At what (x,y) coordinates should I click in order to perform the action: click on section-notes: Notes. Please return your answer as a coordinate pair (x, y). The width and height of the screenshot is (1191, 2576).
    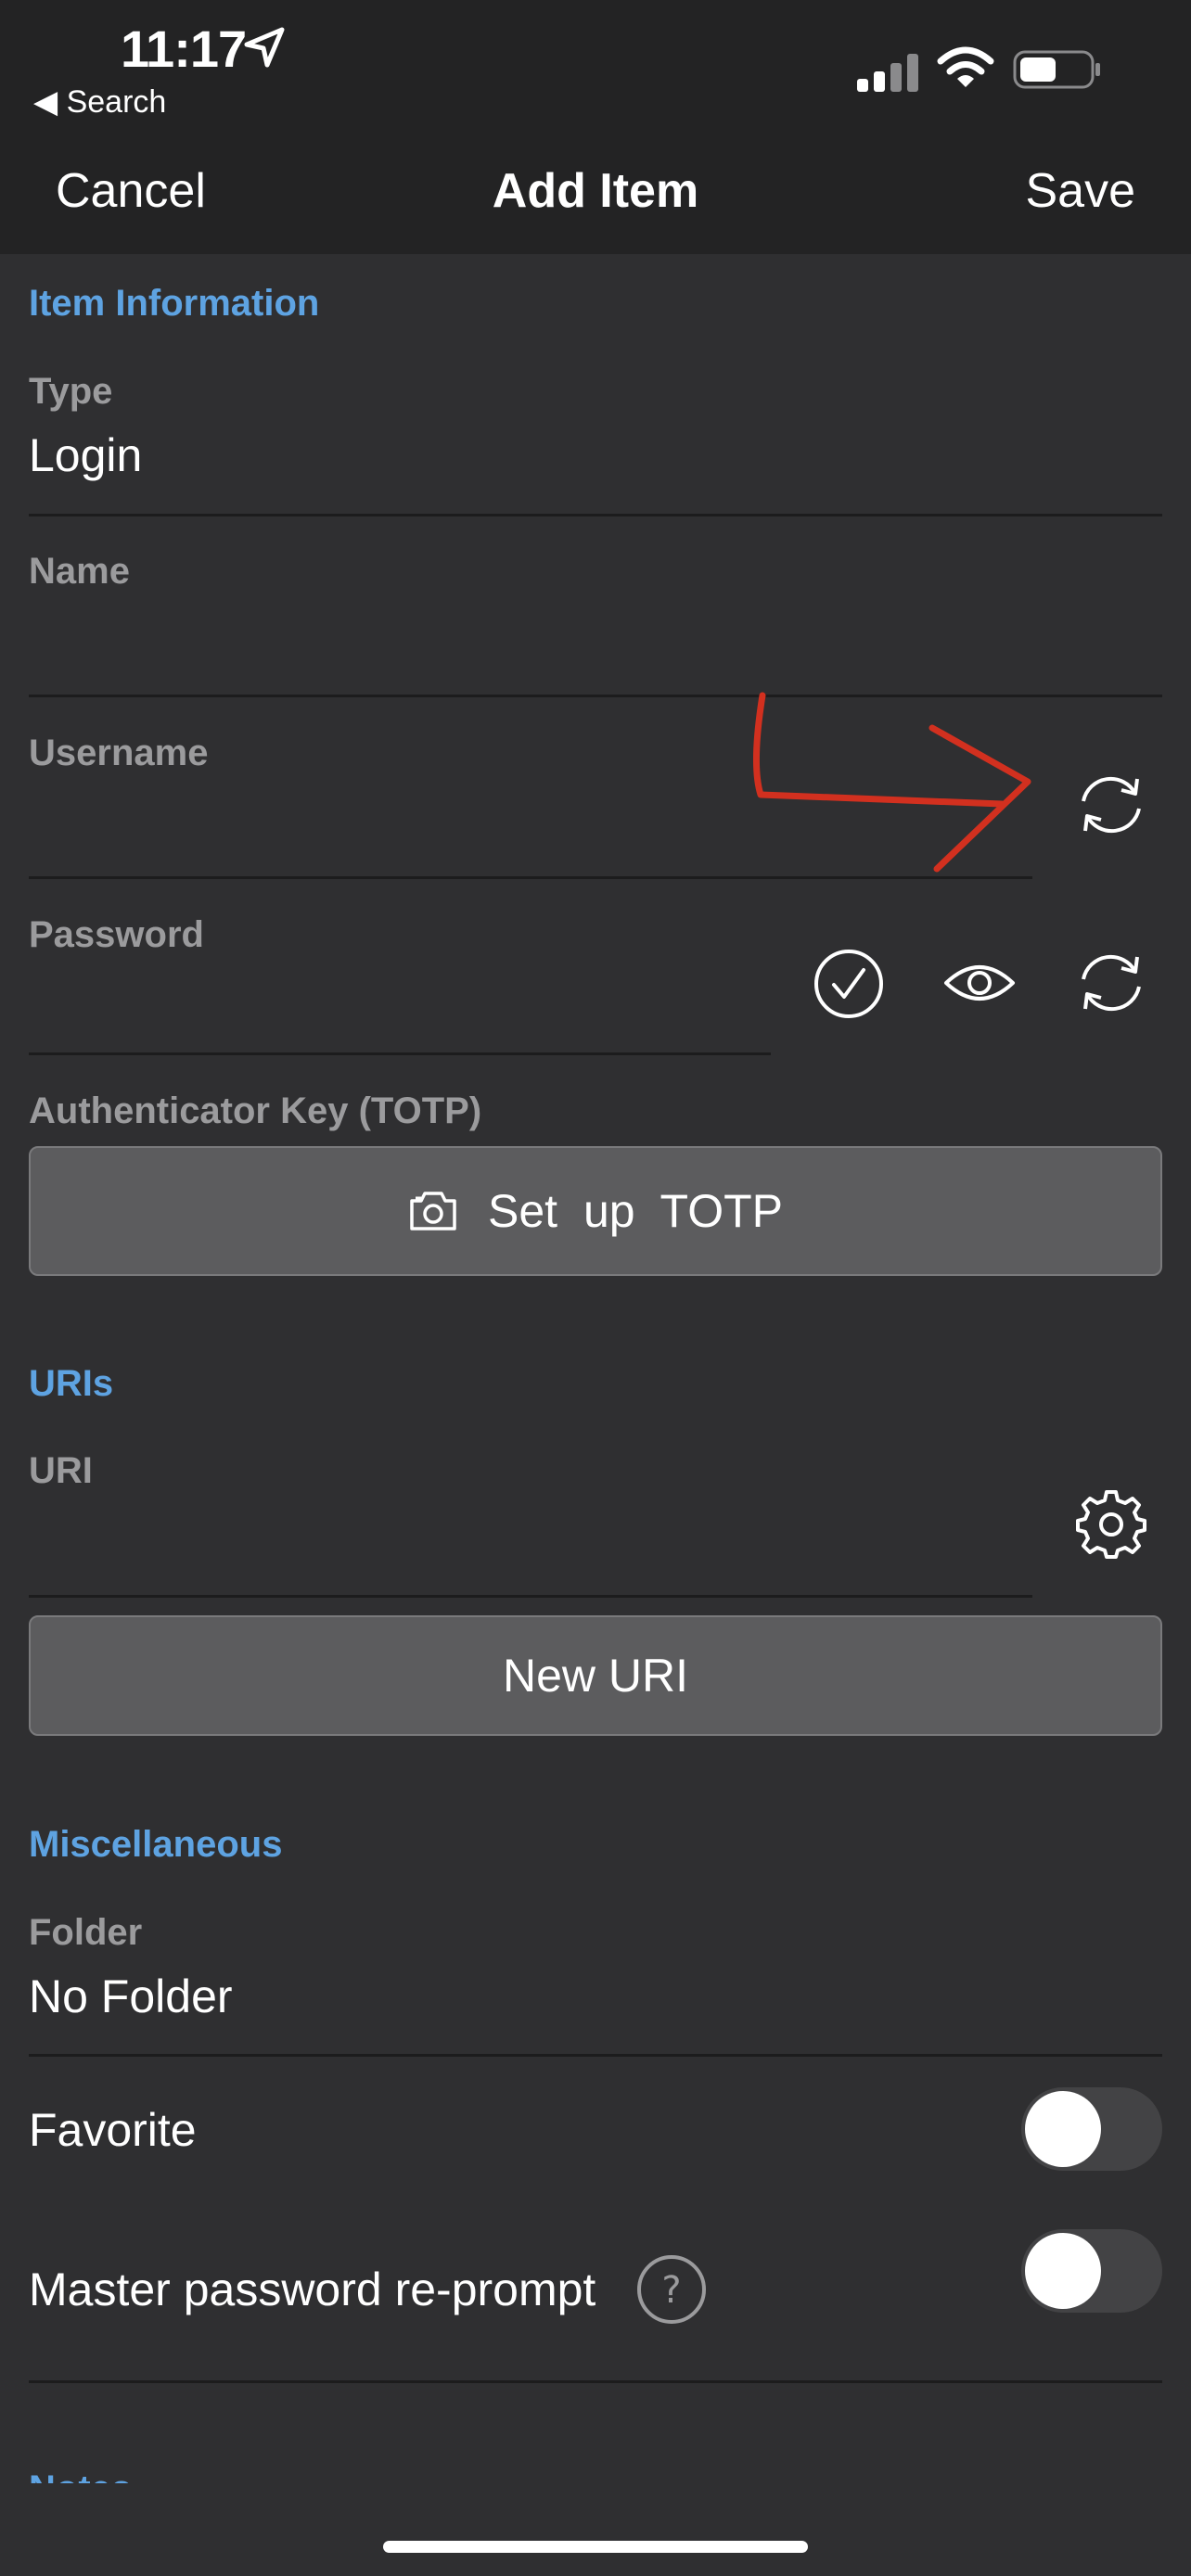
    Looking at the image, I should click on (80, 2475).